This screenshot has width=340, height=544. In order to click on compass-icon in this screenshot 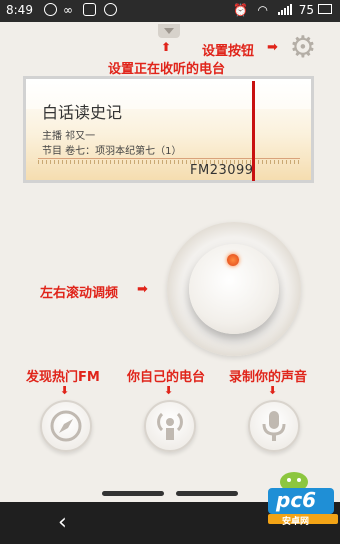, I will do `click(66, 426)`.